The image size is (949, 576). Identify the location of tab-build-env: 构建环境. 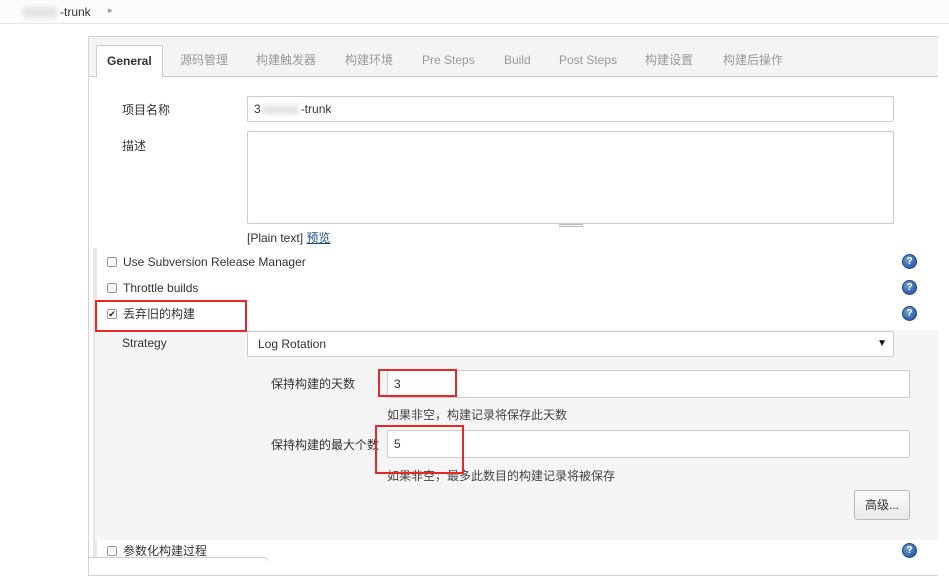
(369, 61).